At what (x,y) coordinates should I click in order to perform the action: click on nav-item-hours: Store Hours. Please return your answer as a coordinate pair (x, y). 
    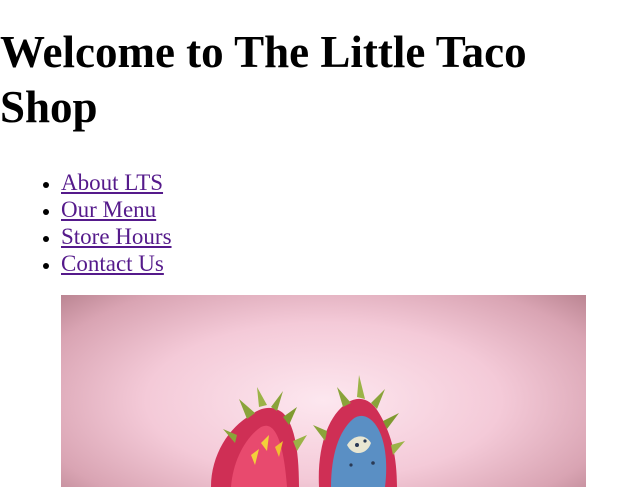
    Looking at the image, I should click on (341, 236).